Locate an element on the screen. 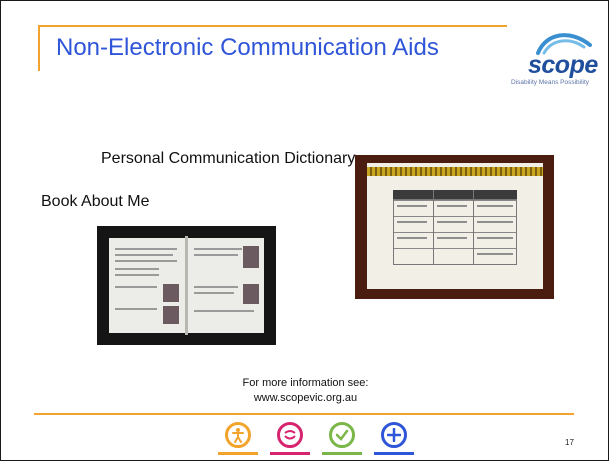  scope-logo: scope Disability Means Possibility is located at coordinates (554, 59).